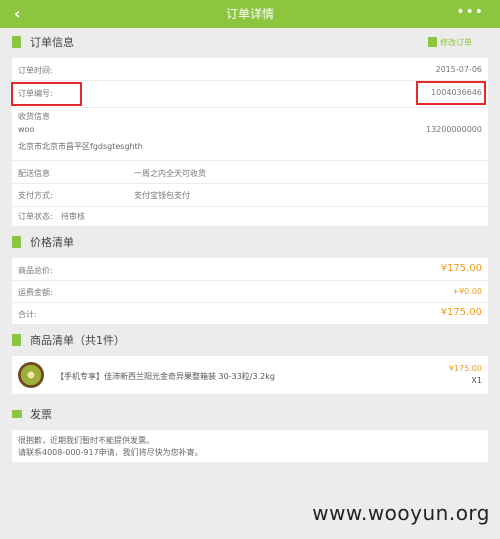 The image size is (500, 539). I want to click on edit-icon, so click(432, 42).